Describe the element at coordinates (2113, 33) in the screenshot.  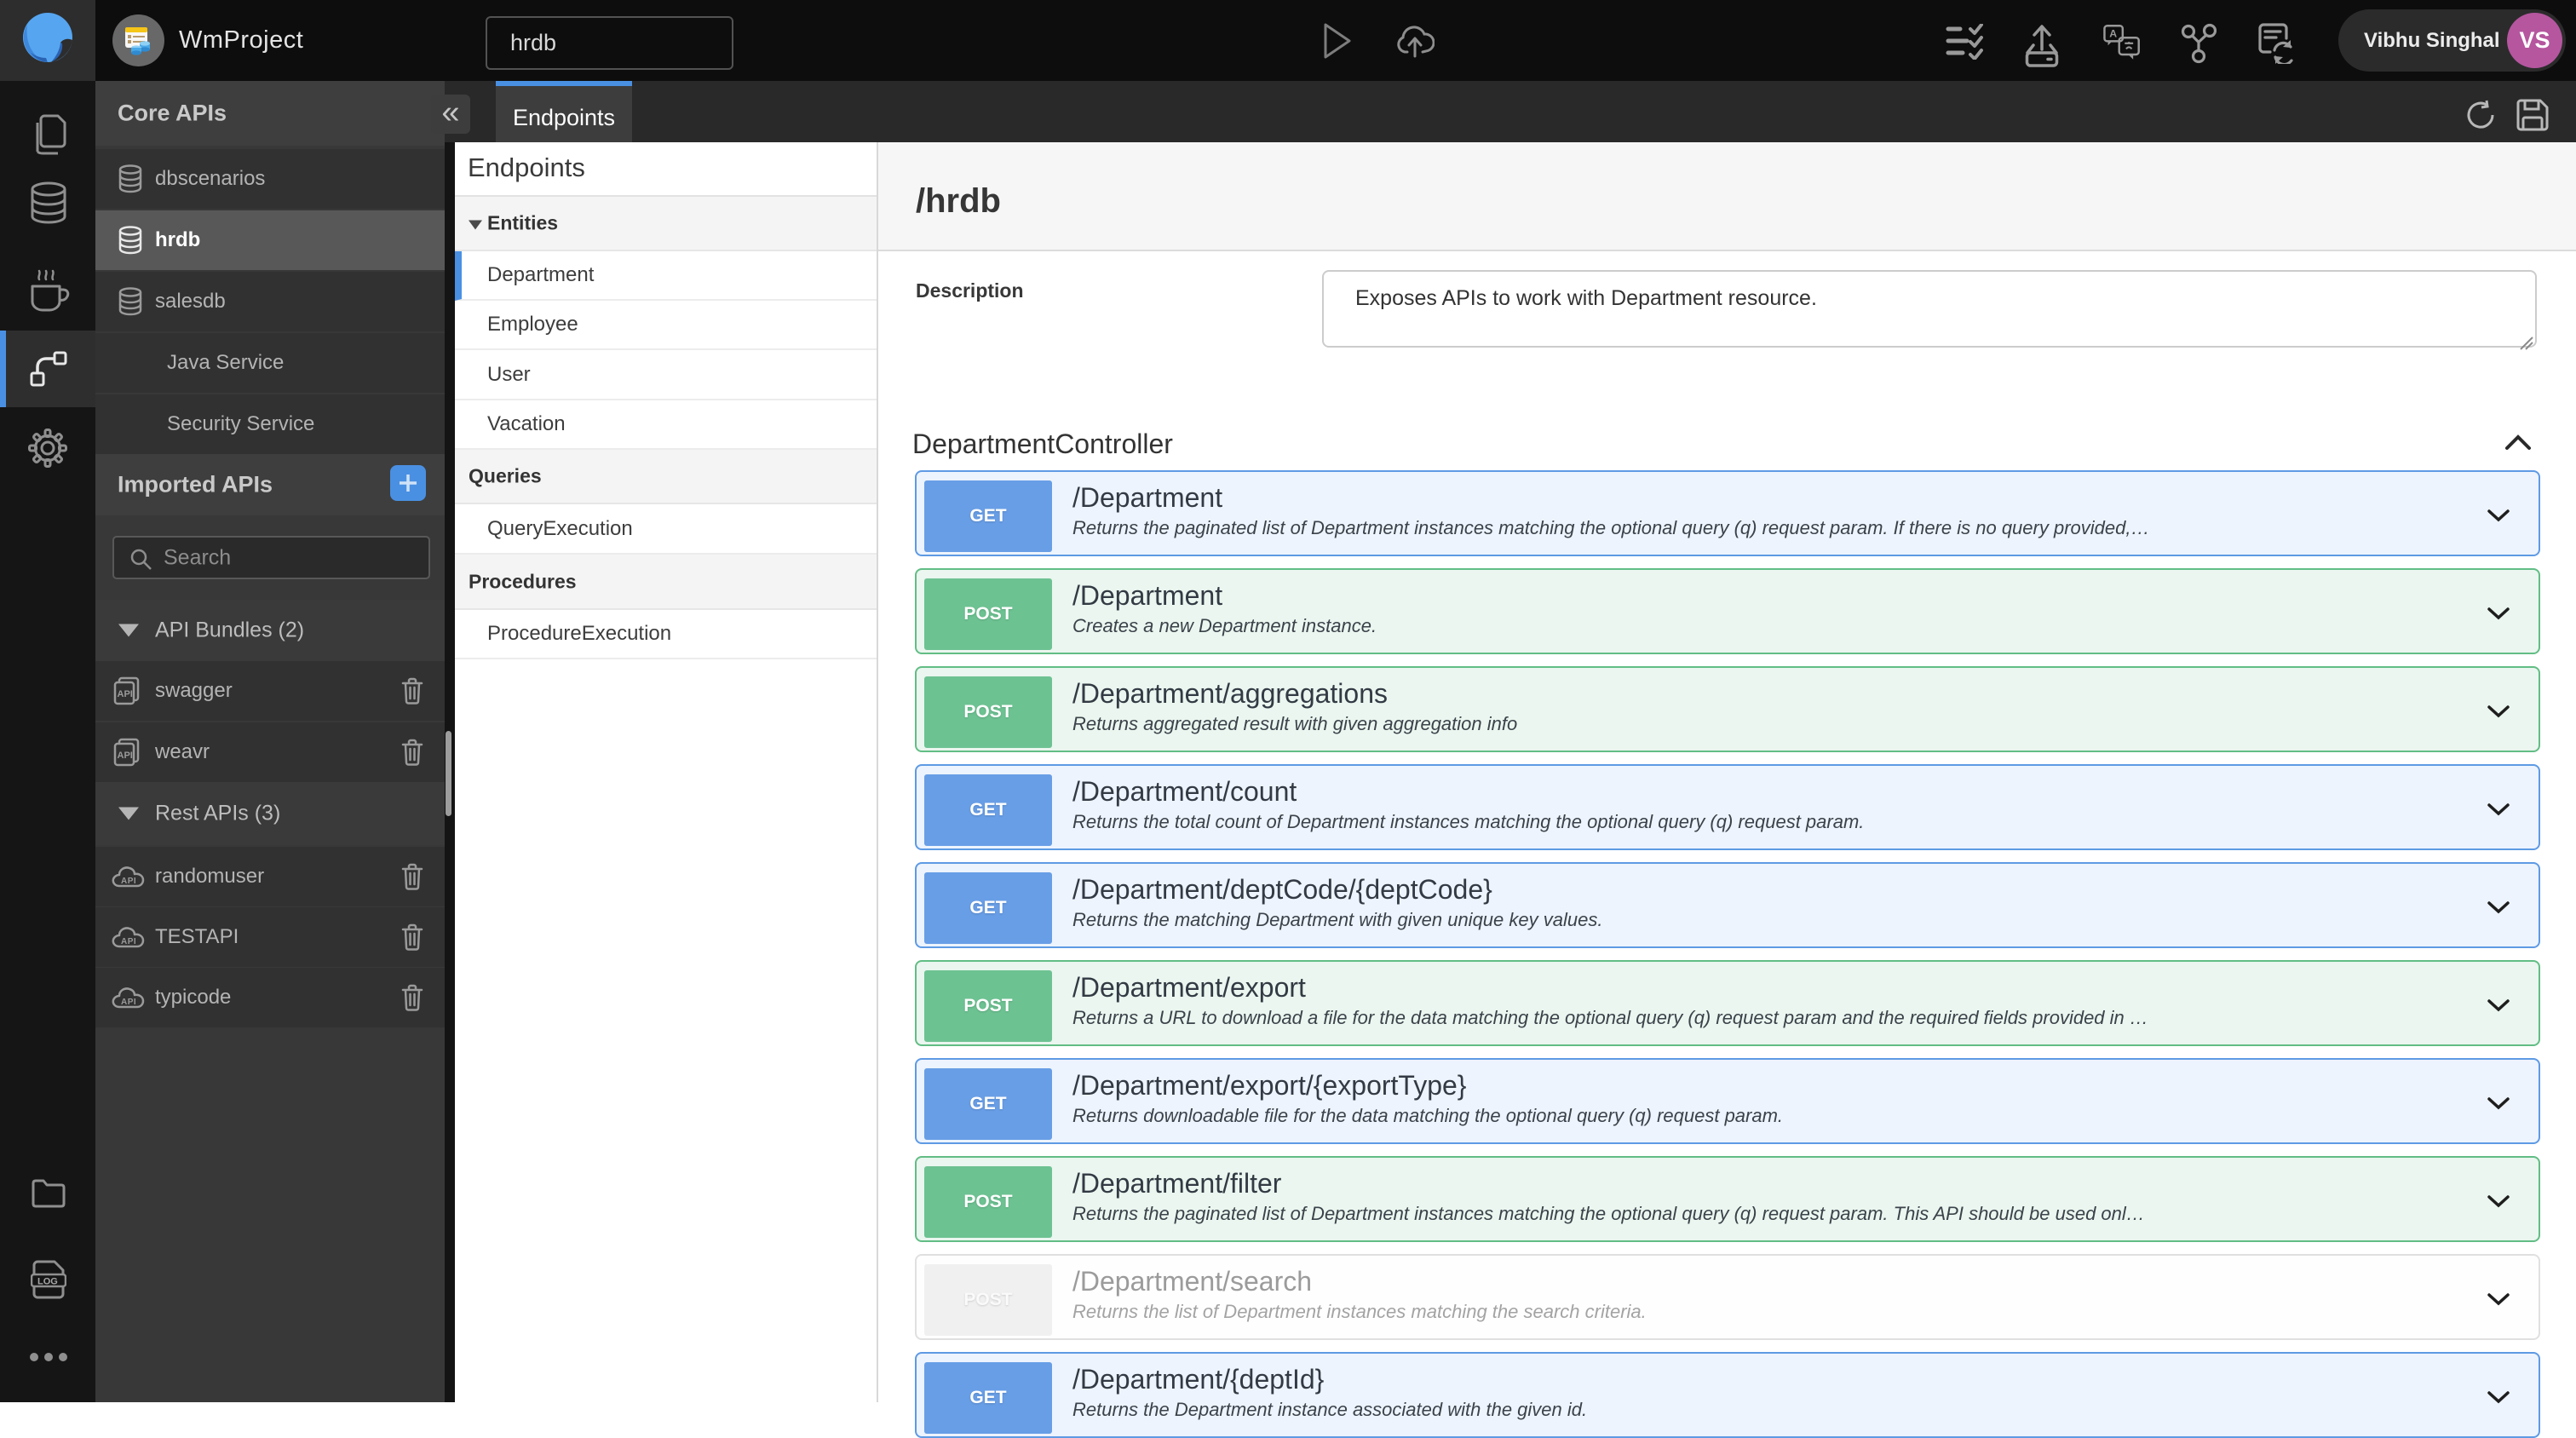
I see `svg-text: A` at that location.